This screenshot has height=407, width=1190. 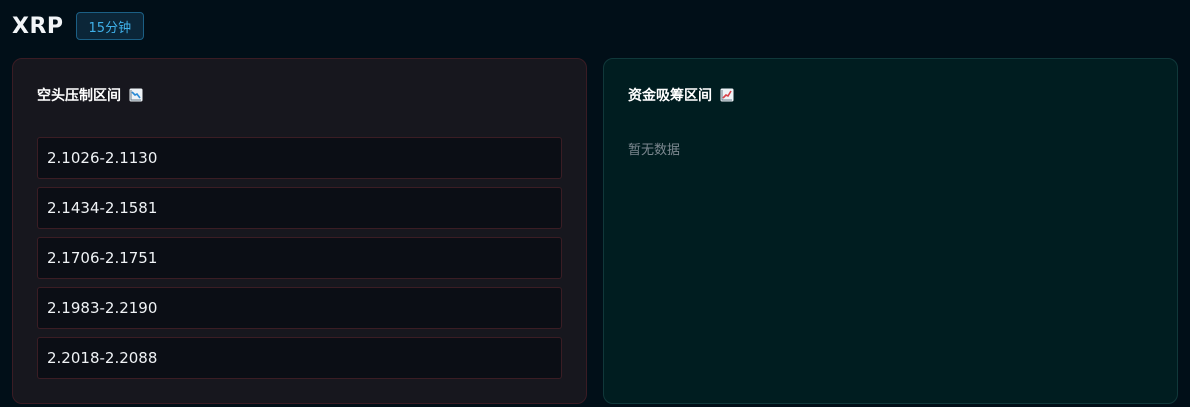 What do you see at coordinates (110, 26) in the screenshot?
I see `timeframe-badge: 15分钟` at bounding box center [110, 26].